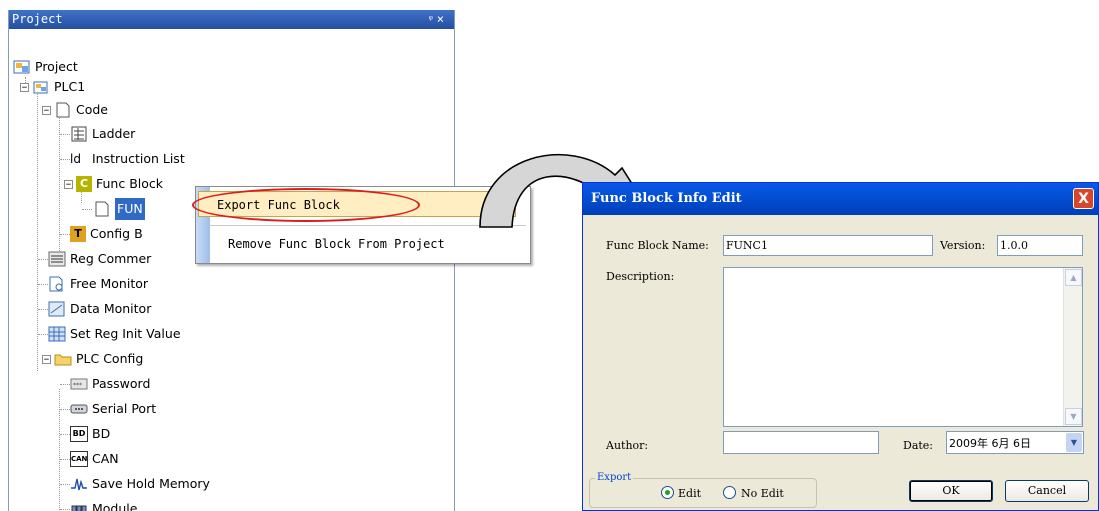 This screenshot has height=511, width=1099. I want to click on tree-item-save-hold-memory: Save Hold Memory, so click(140, 484).